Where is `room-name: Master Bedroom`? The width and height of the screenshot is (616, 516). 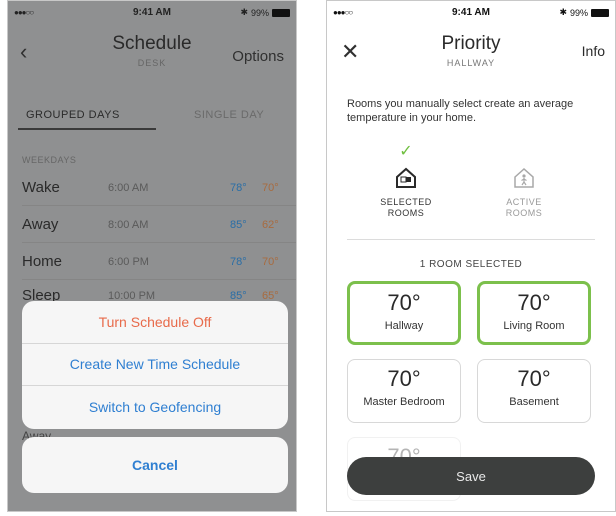 room-name: Master Bedroom is located at coordinates (404, 402).